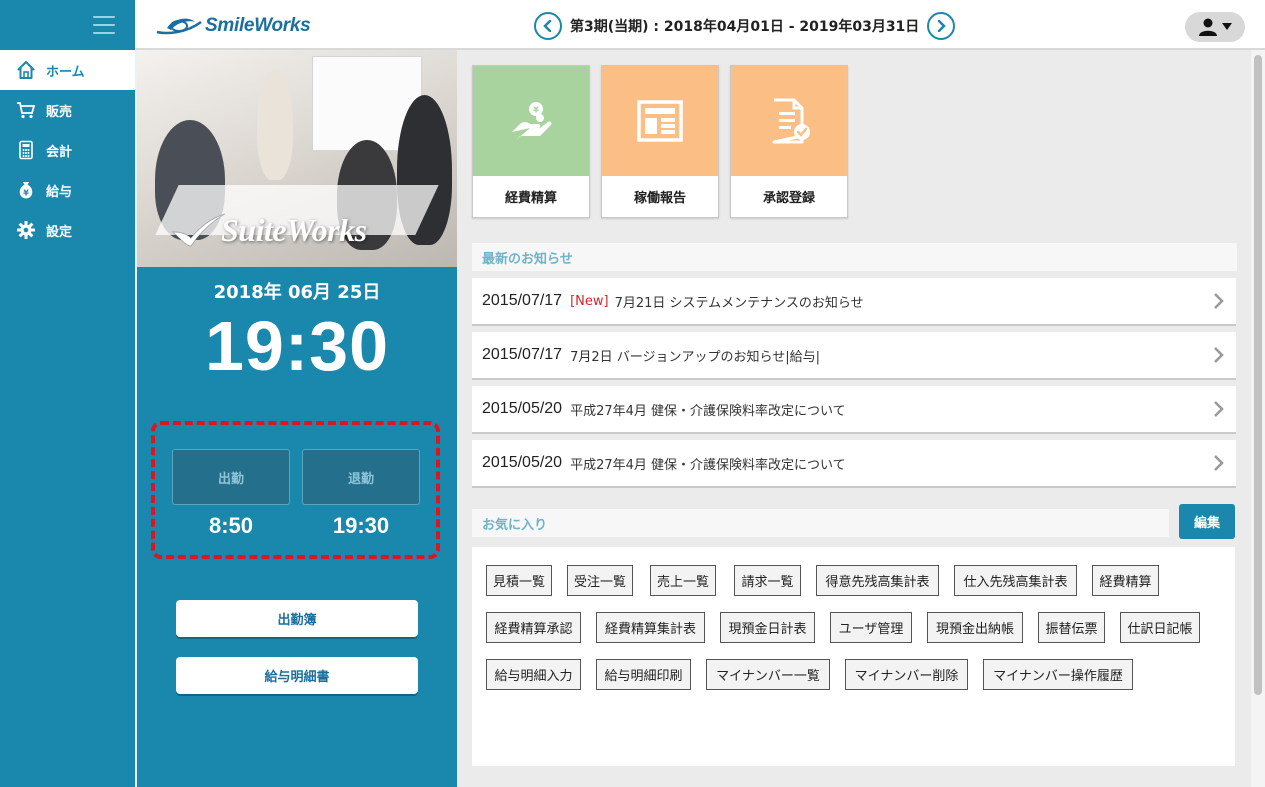 The image size is (1265, 787). I want to click on document-check-icon, so click(791, 121).